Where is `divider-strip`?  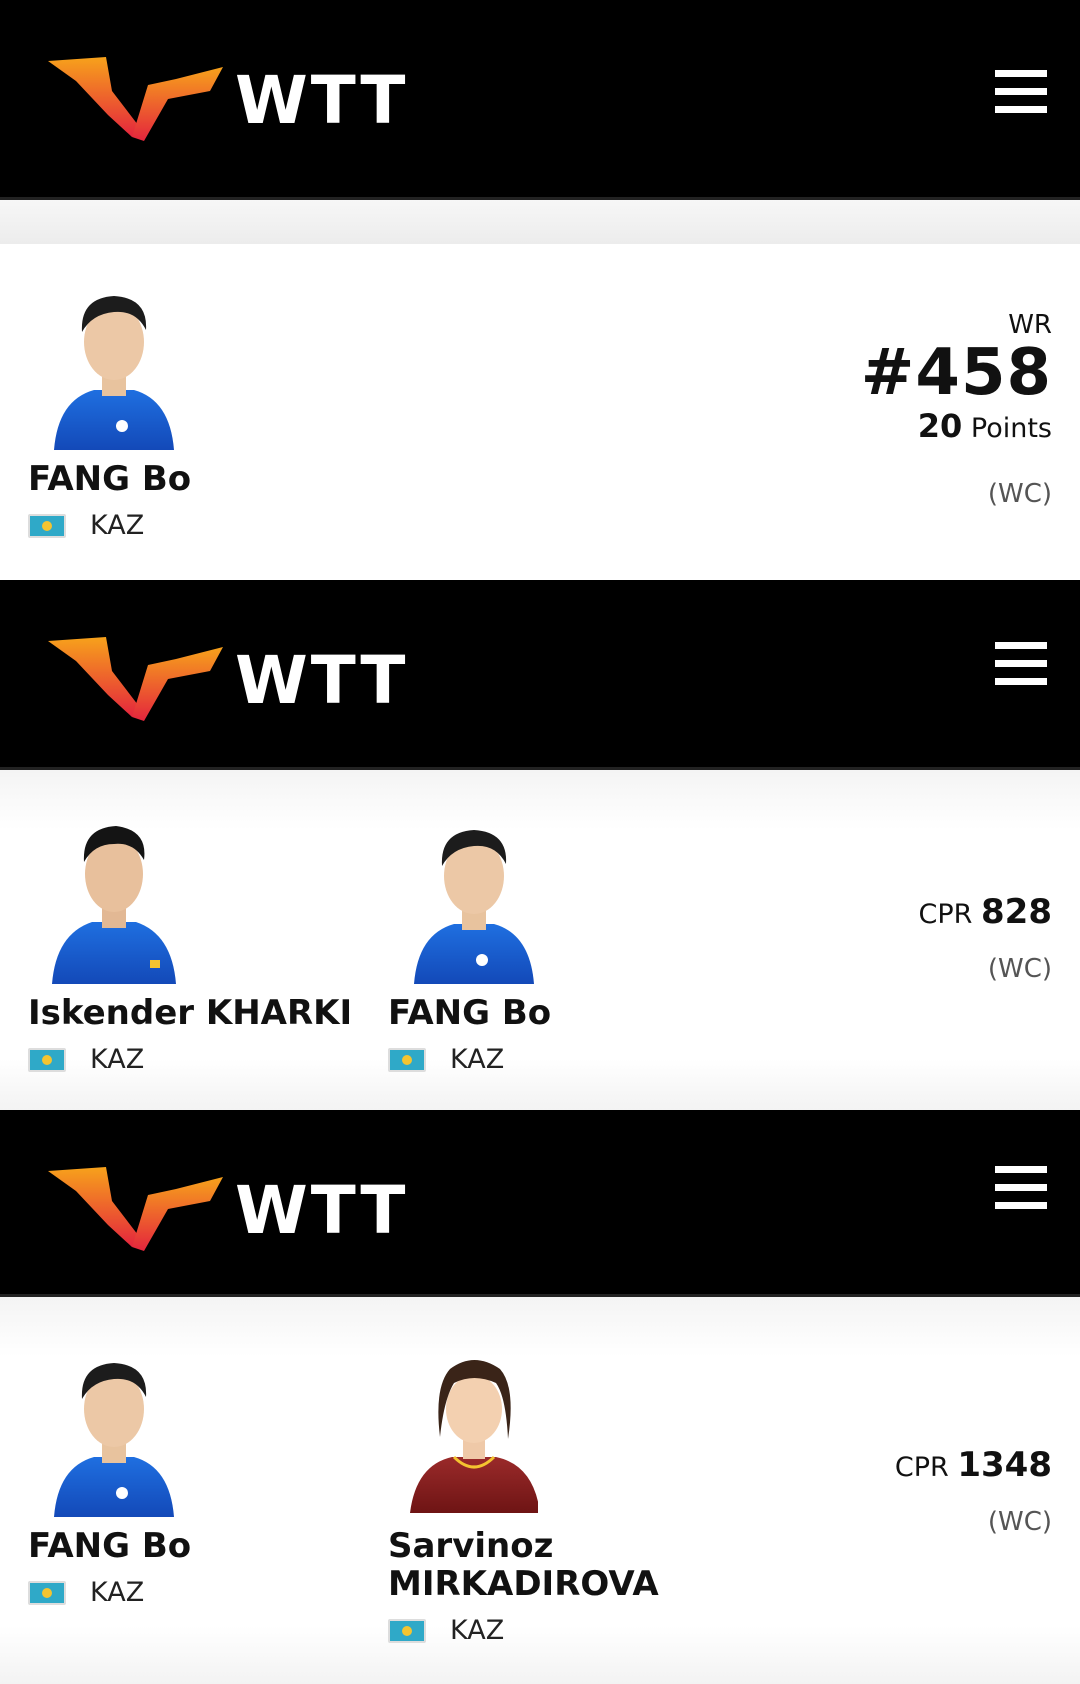 divider-strip is located at coordinates (540, 222).